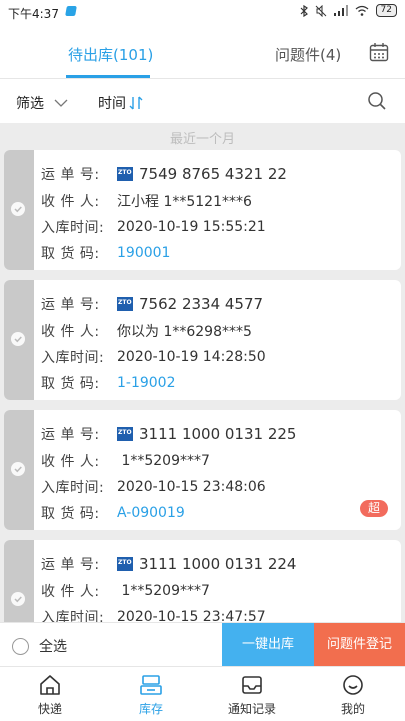 The width and height of the screenshot is (405, 721). I want to click on message-icon, so click(252, 685).